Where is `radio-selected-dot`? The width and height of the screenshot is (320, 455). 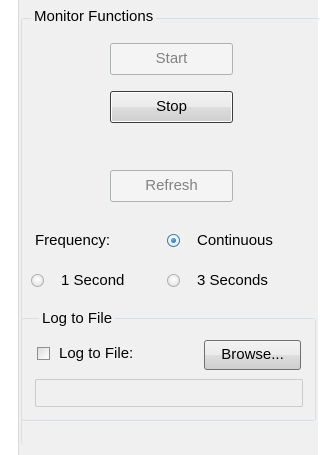 radio-selected-dot is located at coordinates (173, 240).